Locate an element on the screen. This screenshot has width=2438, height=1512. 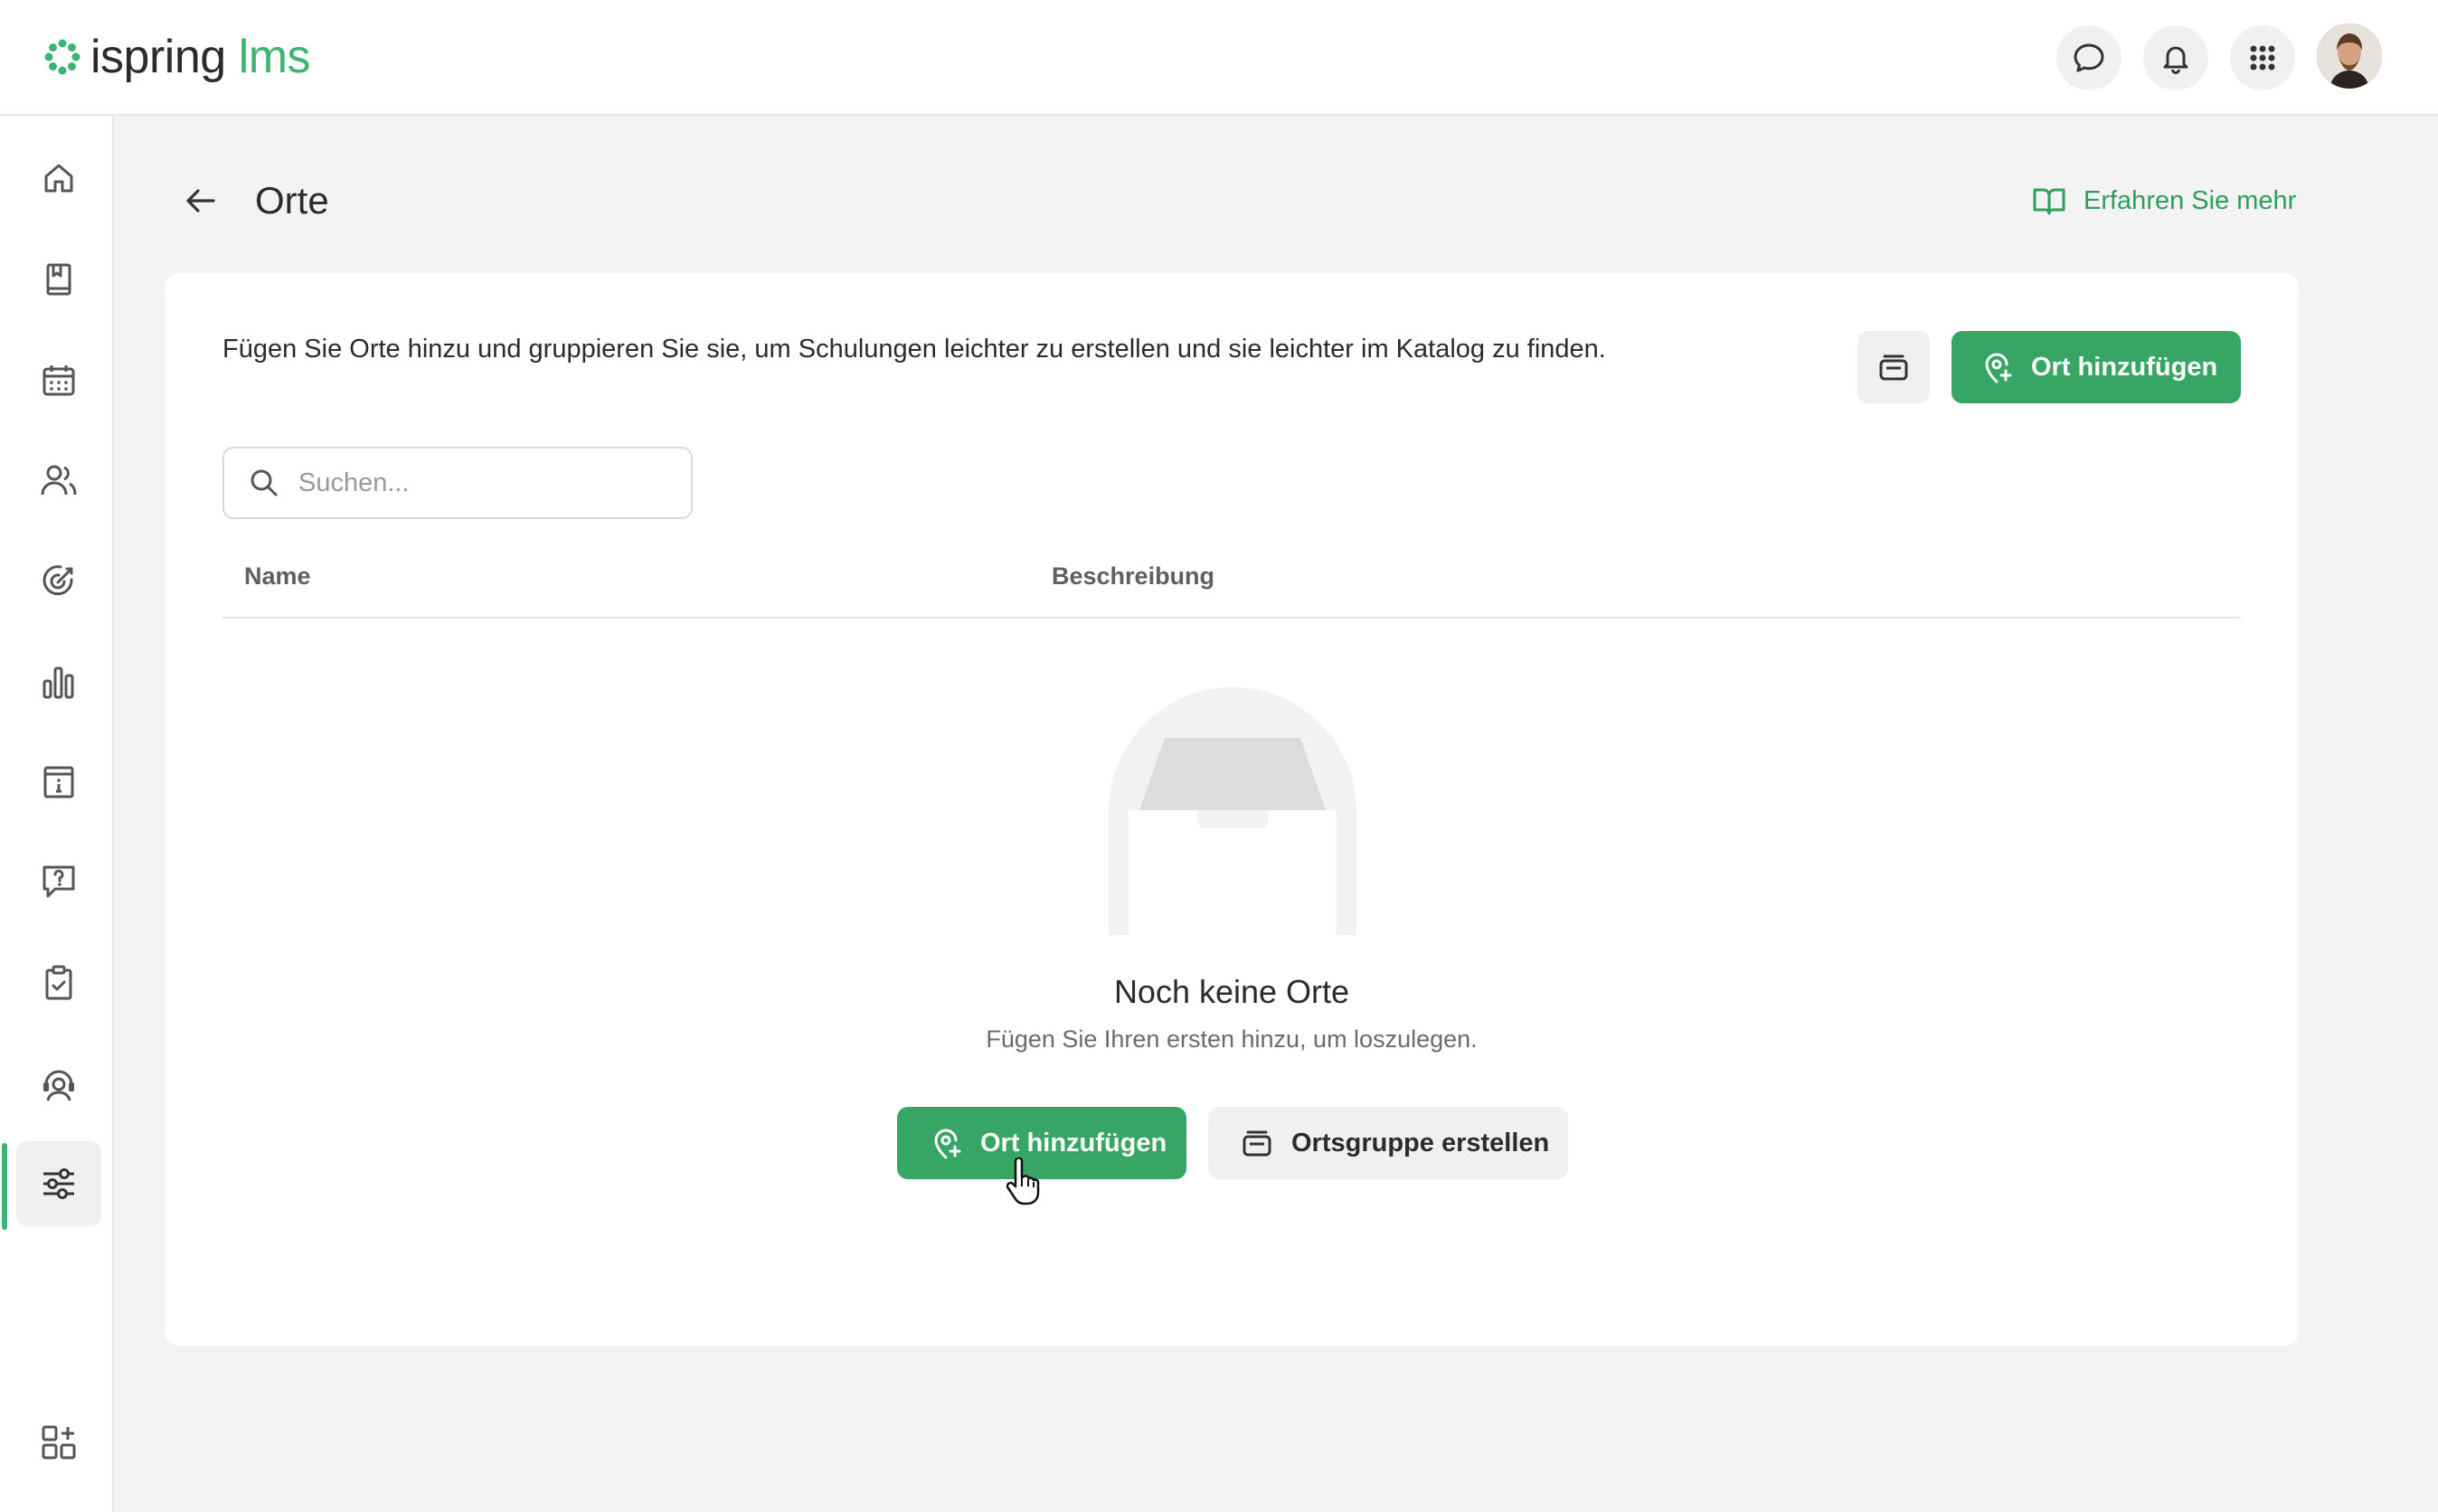
info-board-icon is located at coordinates (58, 782).